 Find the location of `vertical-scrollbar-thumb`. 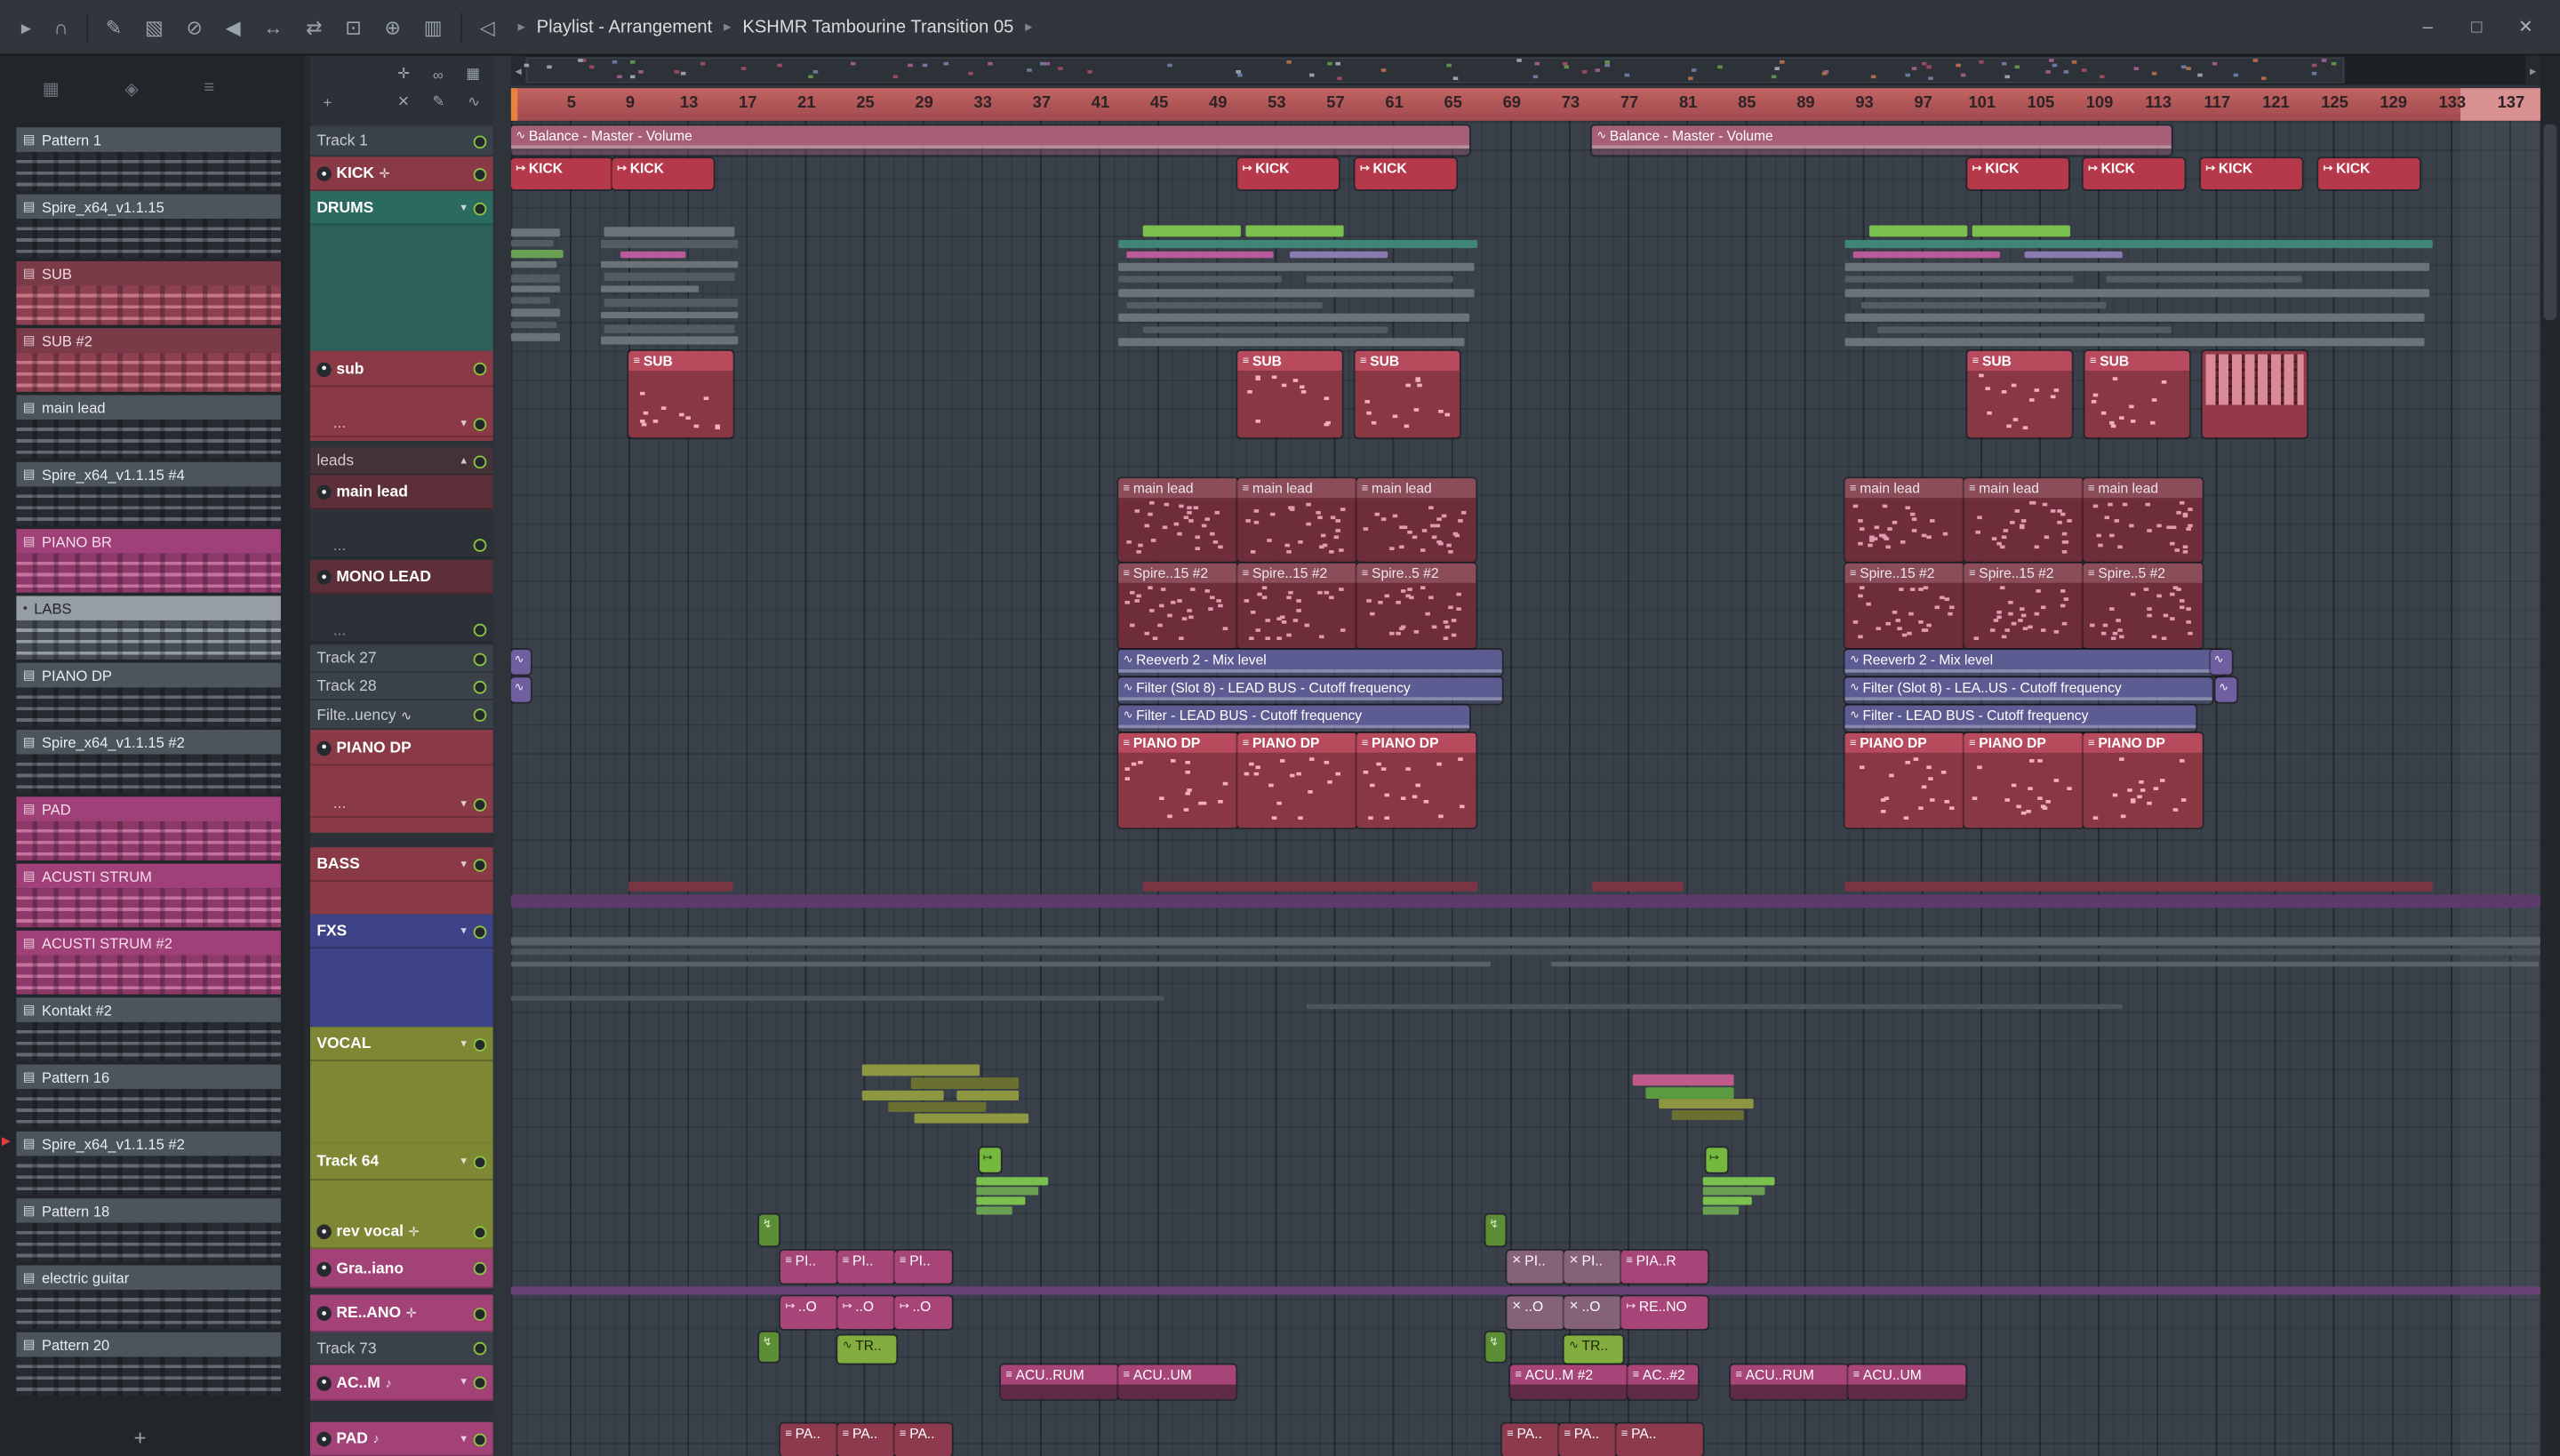

vertical-scrollbar-thumb is located at coordinates (2550, 222).